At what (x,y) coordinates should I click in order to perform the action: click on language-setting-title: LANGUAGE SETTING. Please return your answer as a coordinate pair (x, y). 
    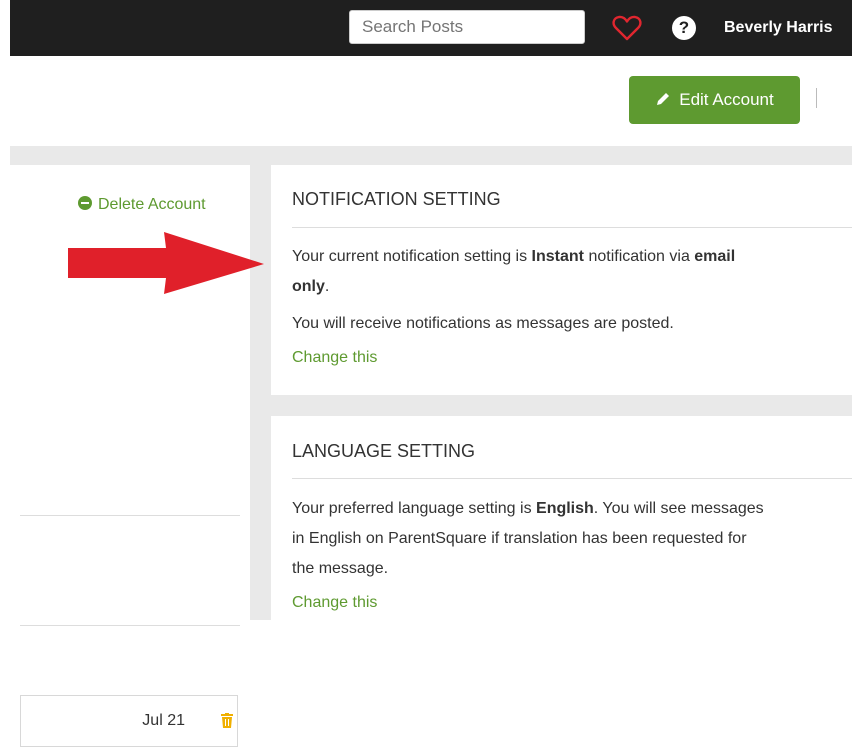
    Looking at the image, I should click on (384, 451).